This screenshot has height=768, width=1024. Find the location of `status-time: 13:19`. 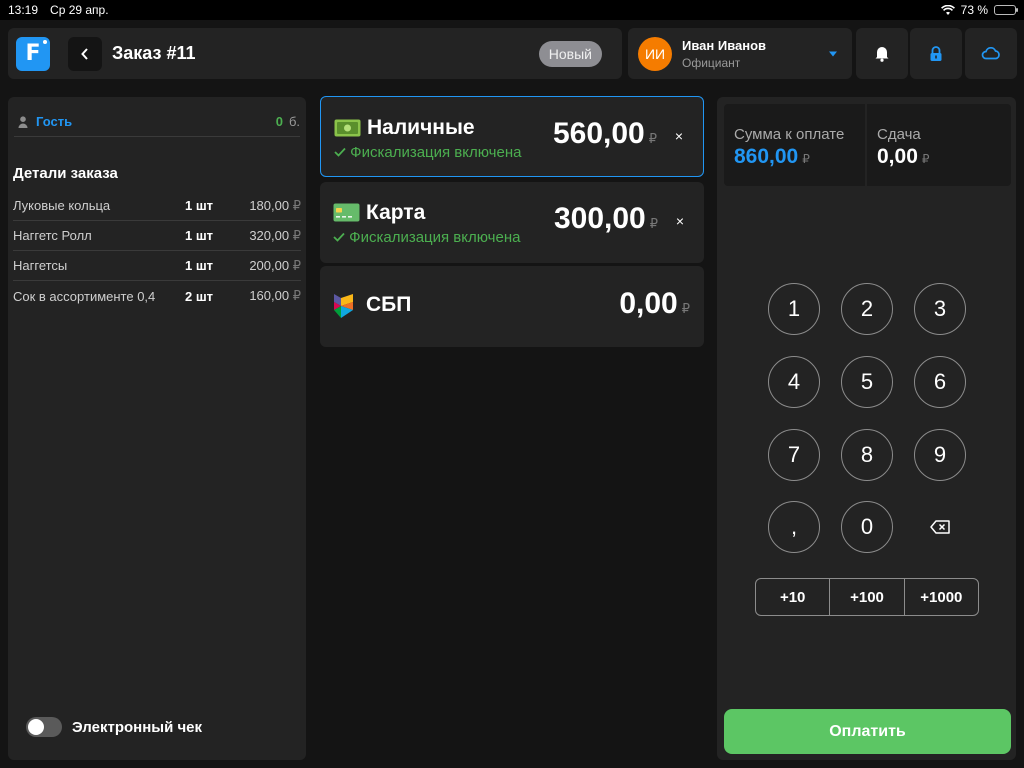

status-time: 13:19 is located at coordinates (23, 10).